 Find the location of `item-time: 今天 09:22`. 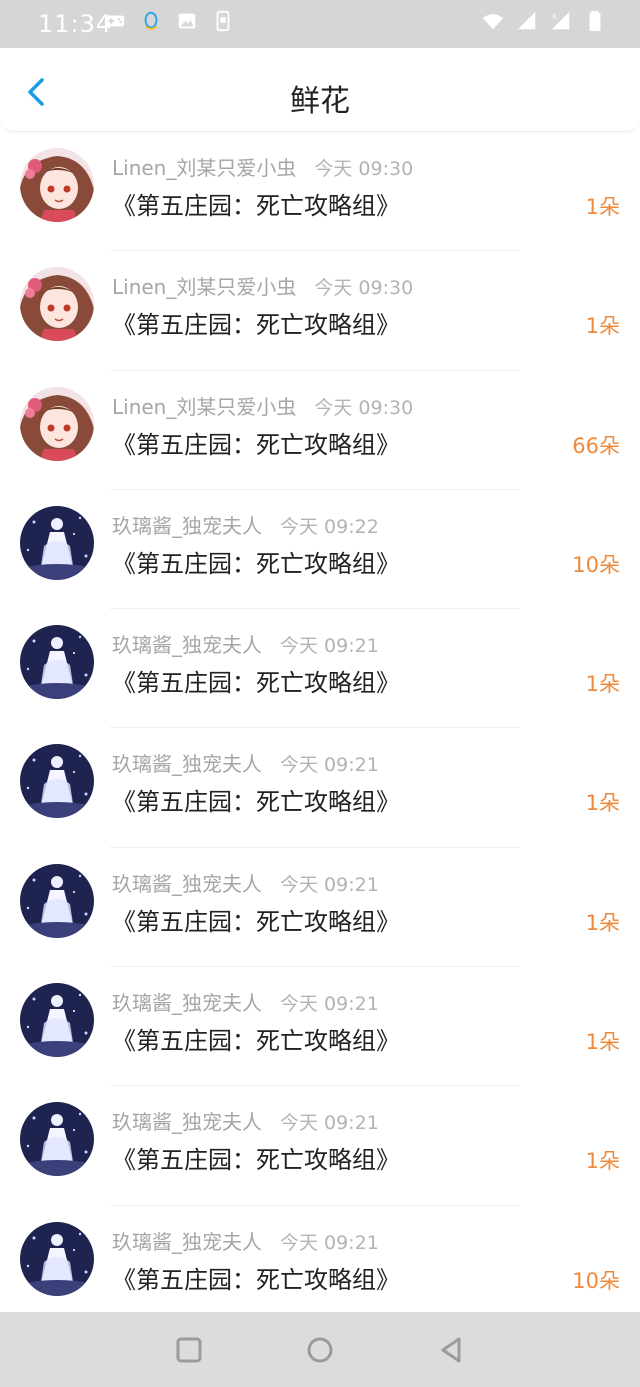

item-time: 今天 09:22 is located at coordinates (329, 526).